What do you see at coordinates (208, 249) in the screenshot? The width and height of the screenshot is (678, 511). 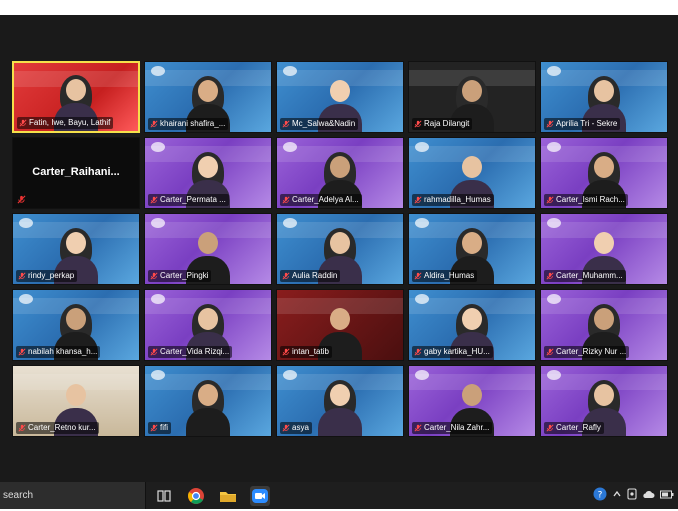 I see `participant-video-tile: Carter_Pingki` at bounding box center [208, 249].